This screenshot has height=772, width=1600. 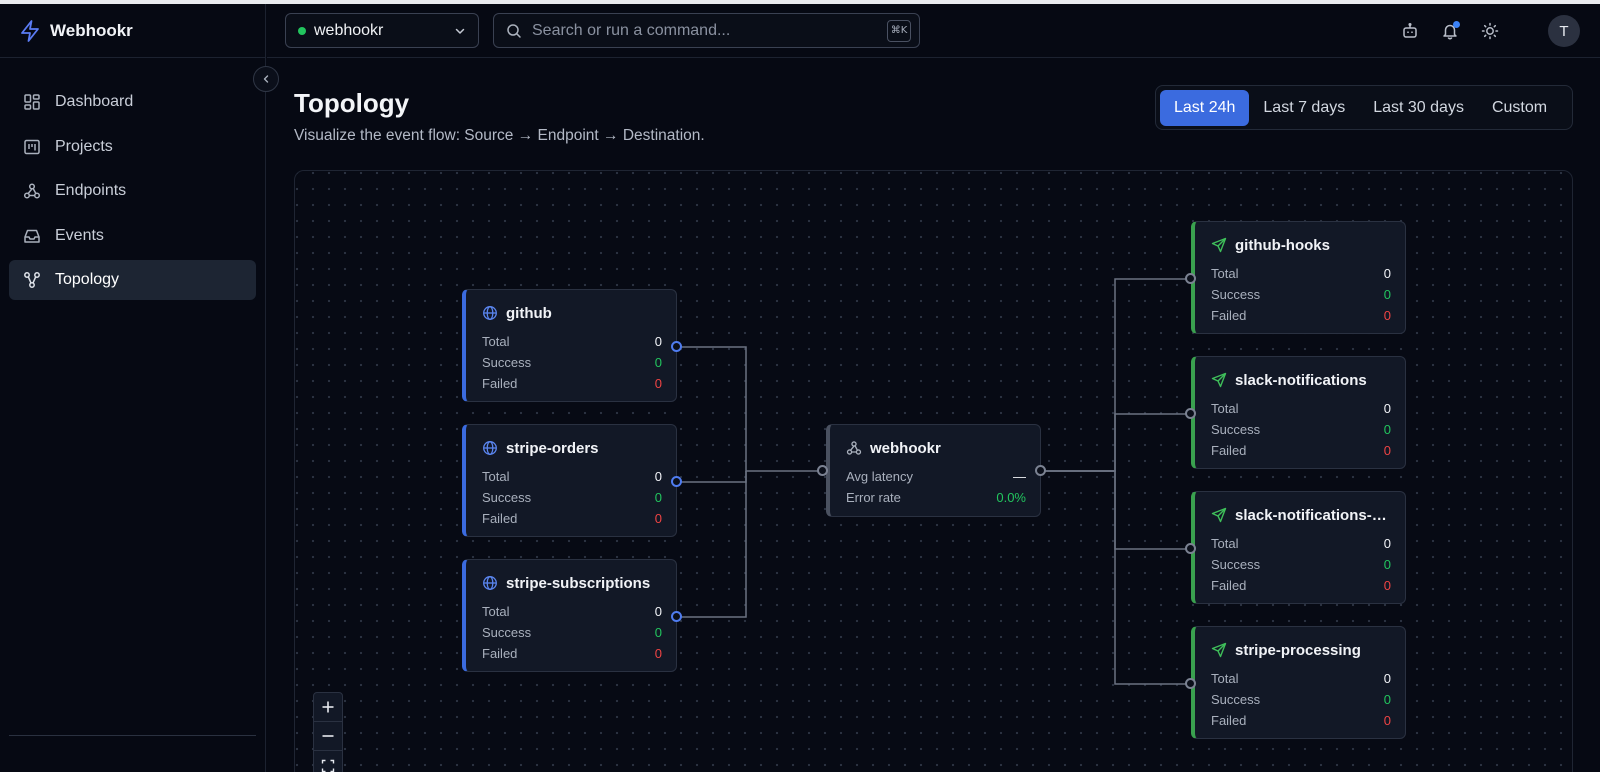 I want to click on sidebar-item-label: Dashboard, so click(x=94, y=101).